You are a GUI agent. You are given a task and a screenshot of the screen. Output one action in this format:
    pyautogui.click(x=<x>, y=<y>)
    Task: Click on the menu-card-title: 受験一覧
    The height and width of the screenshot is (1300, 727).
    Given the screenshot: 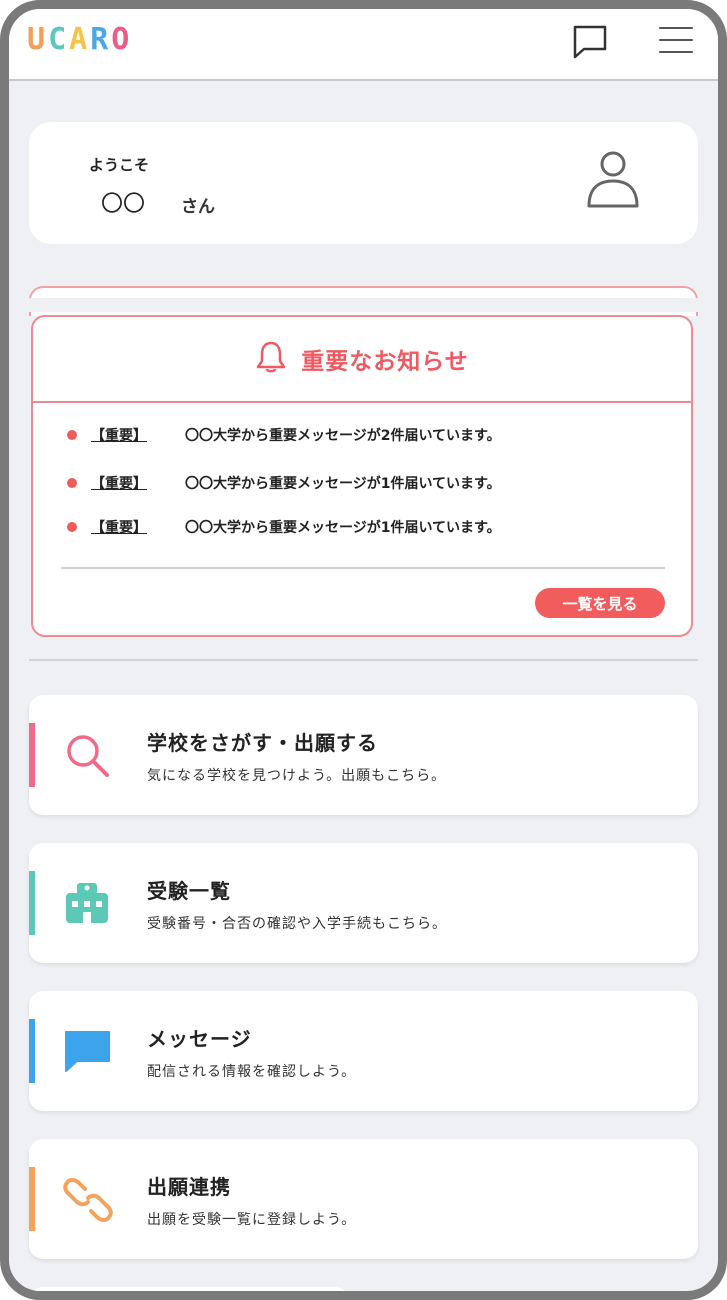 What is the action you would take?
    pyautogui.click(x=189, y=891)
    